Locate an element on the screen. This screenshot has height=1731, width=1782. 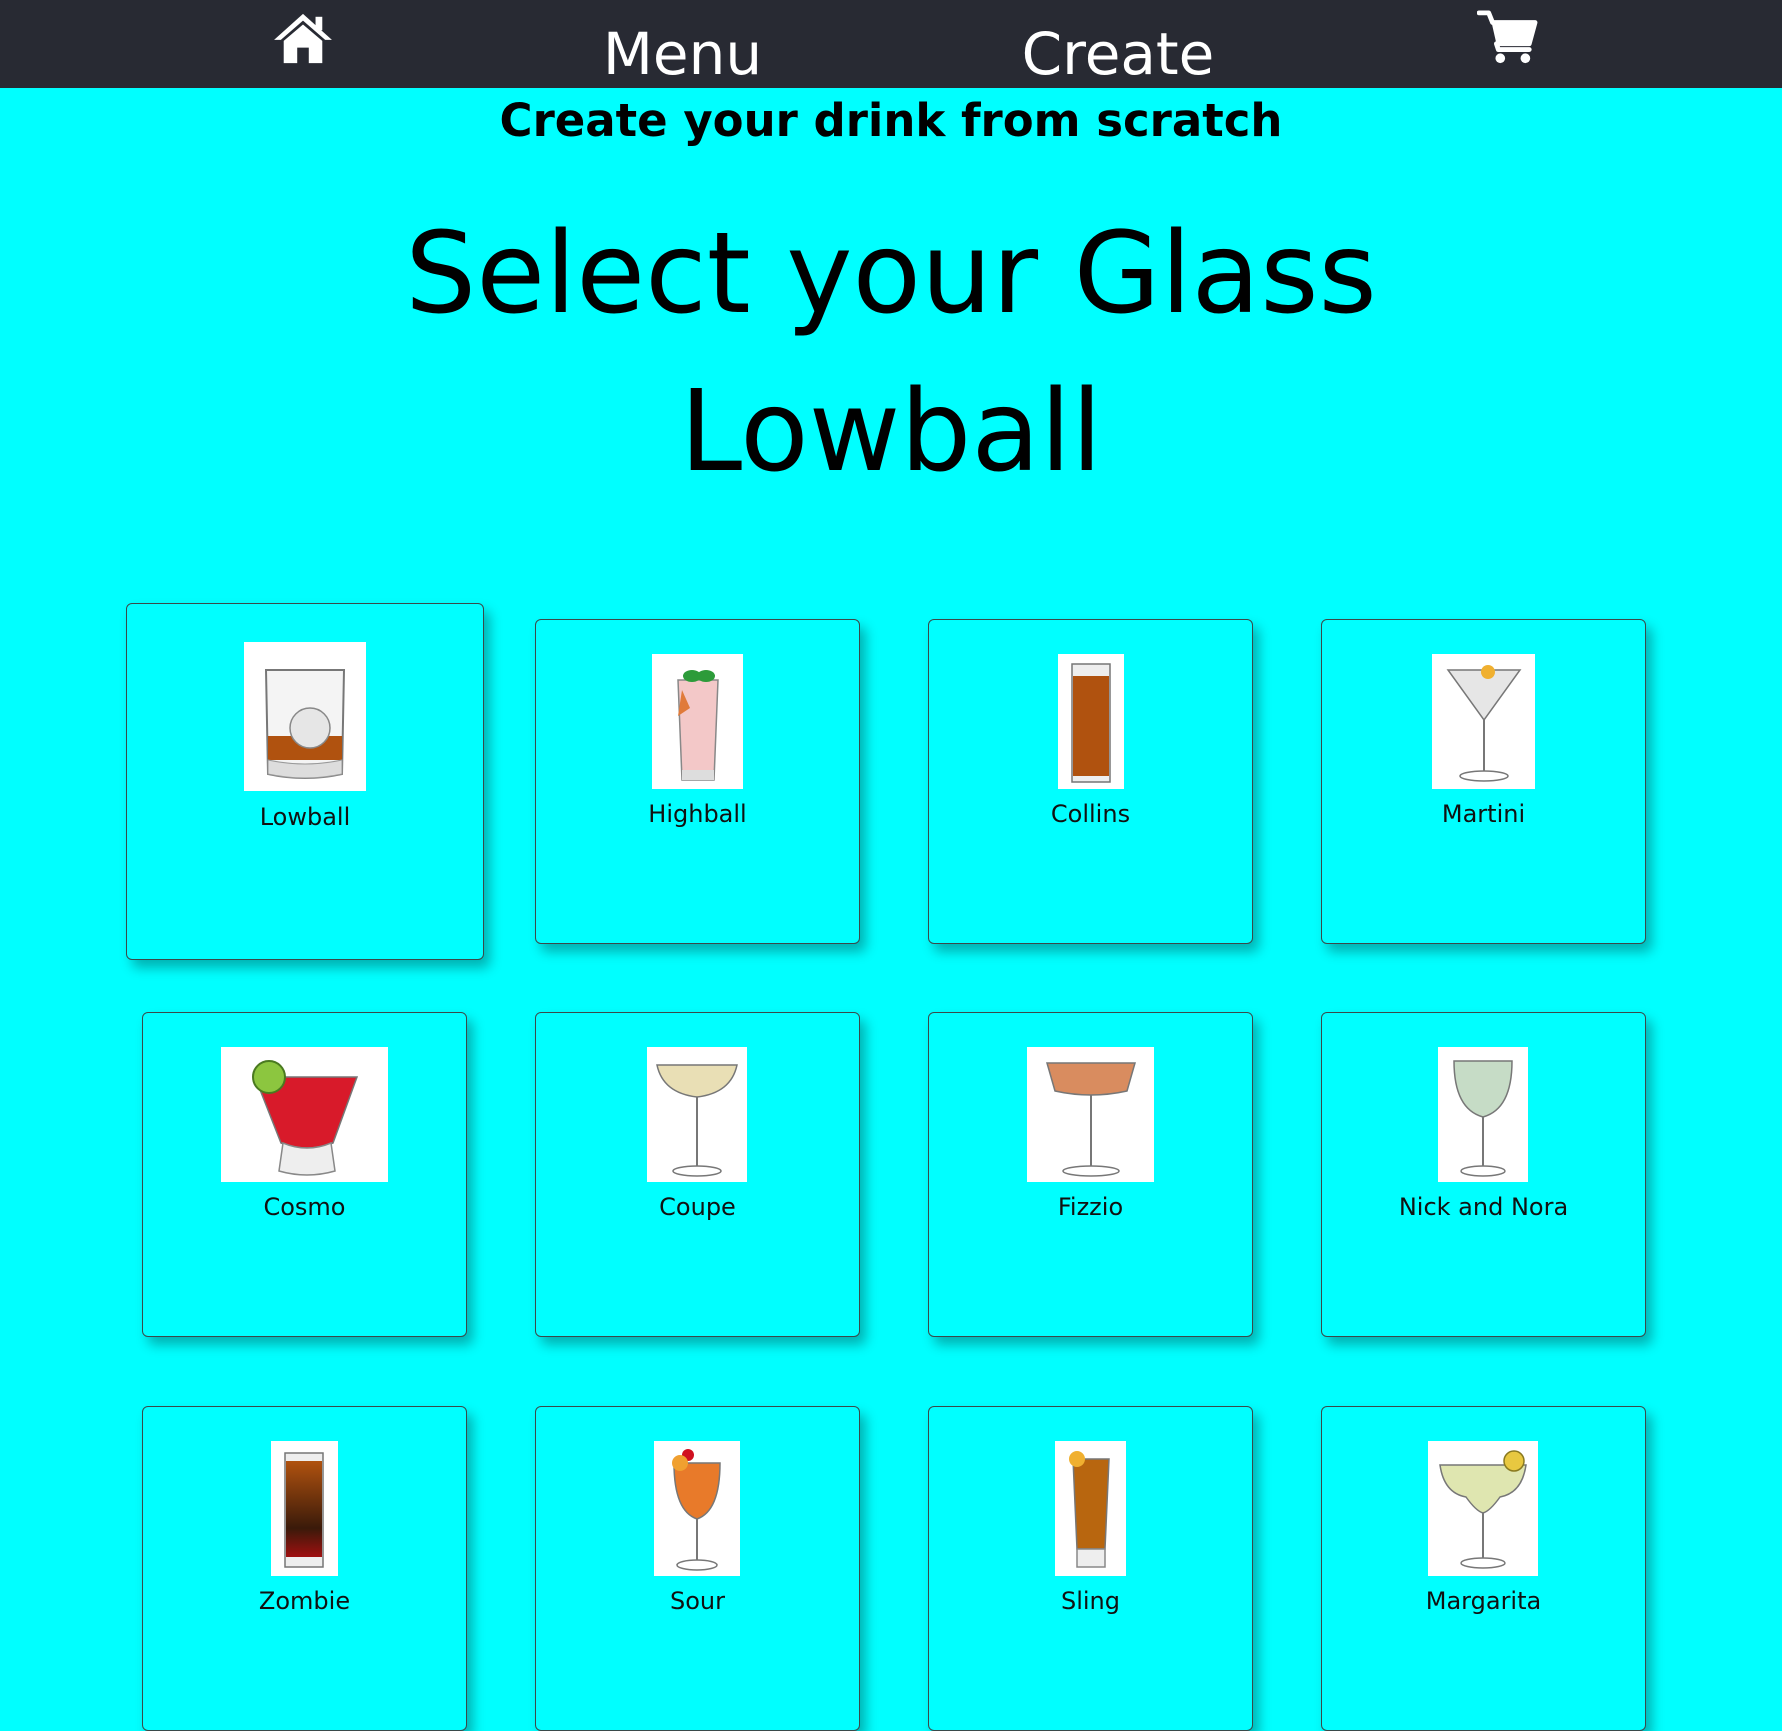
sling-glass-icon is located at coordinates (1090, 1508).